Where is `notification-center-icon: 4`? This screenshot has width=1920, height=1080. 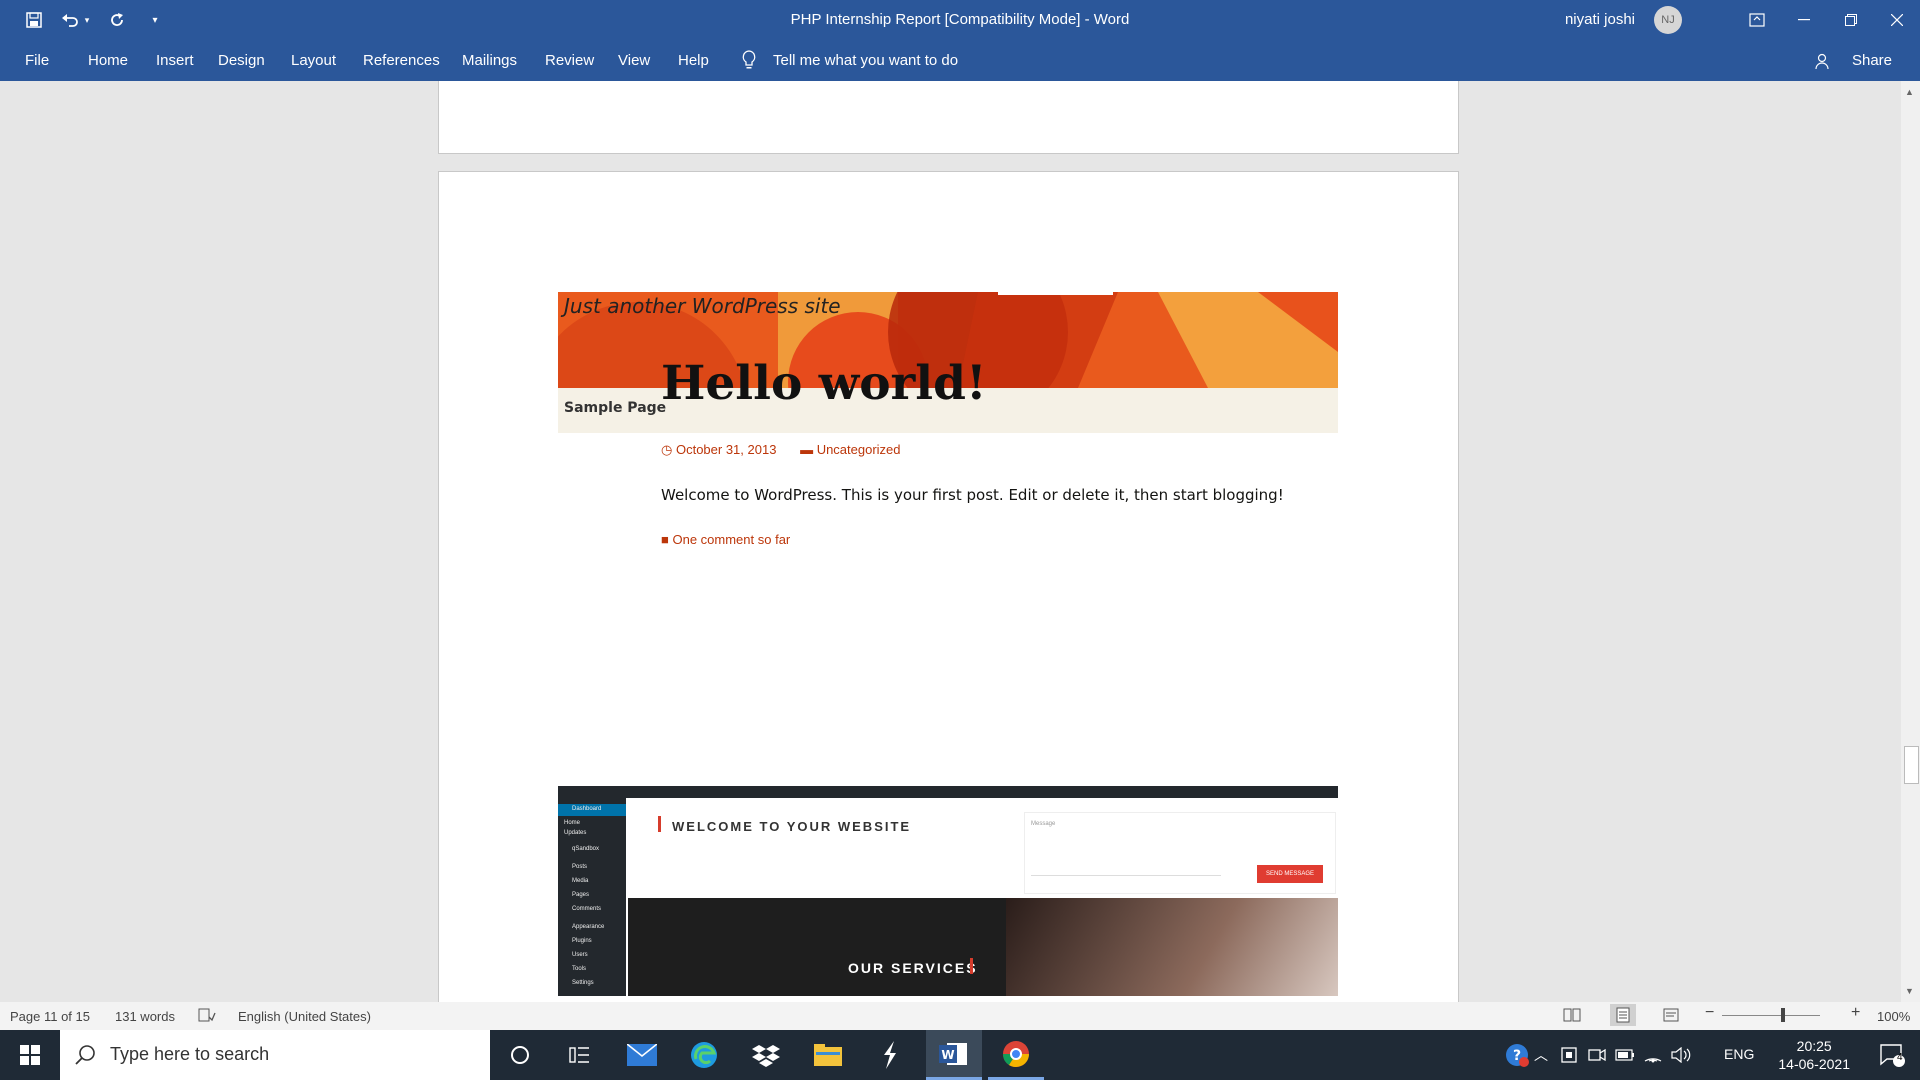
notification-center-icon: 4 is located at coordinates (1892, 1055).